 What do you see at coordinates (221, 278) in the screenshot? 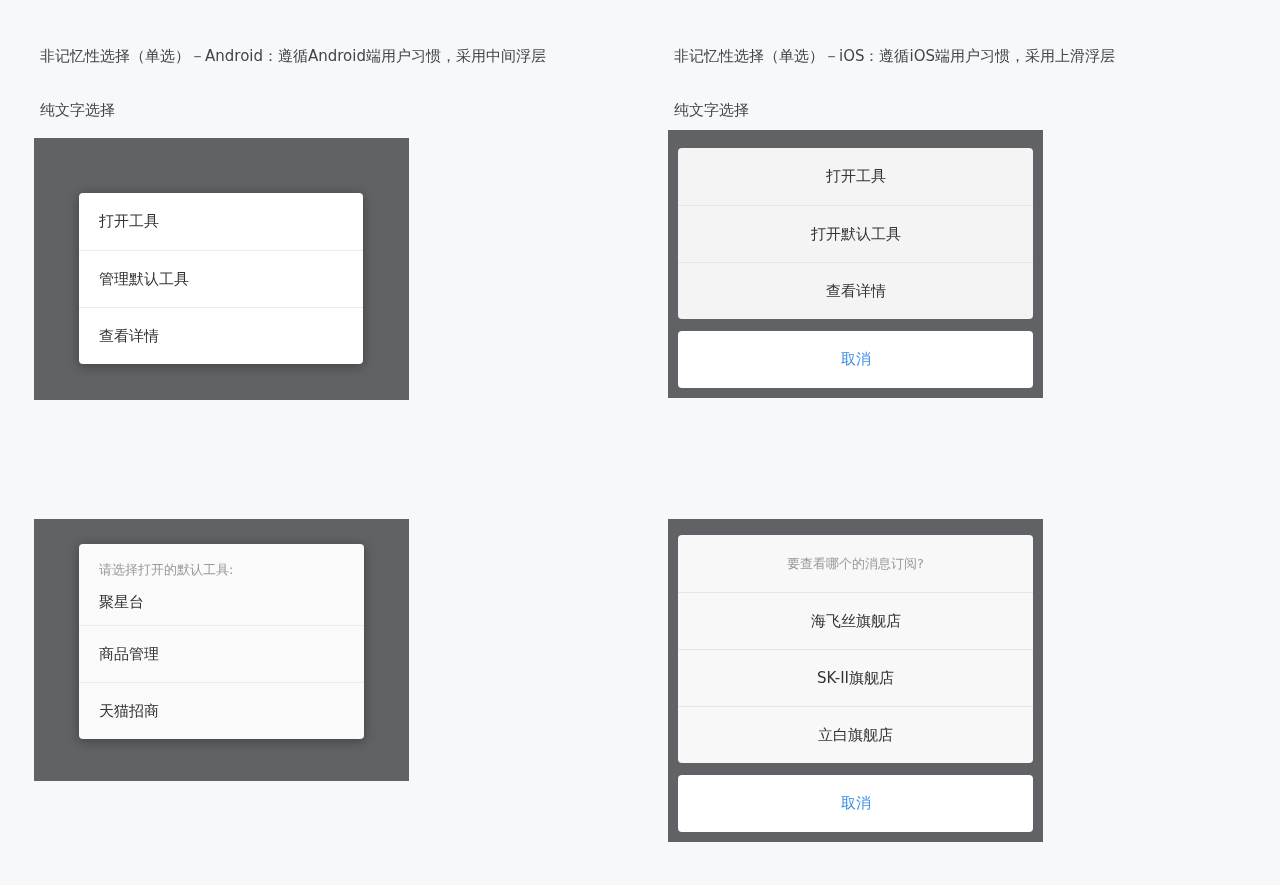
I see `menu-item: 管理默认工具` at bounding box center [221, 278].